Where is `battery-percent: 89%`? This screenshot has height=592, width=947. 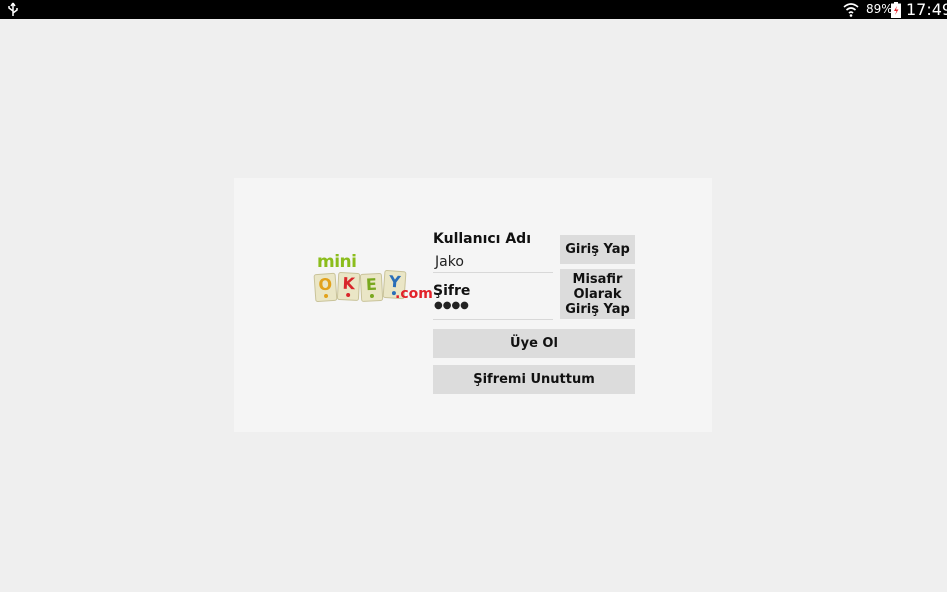 battery-percent: 89% is located at coordinates (879, 9).